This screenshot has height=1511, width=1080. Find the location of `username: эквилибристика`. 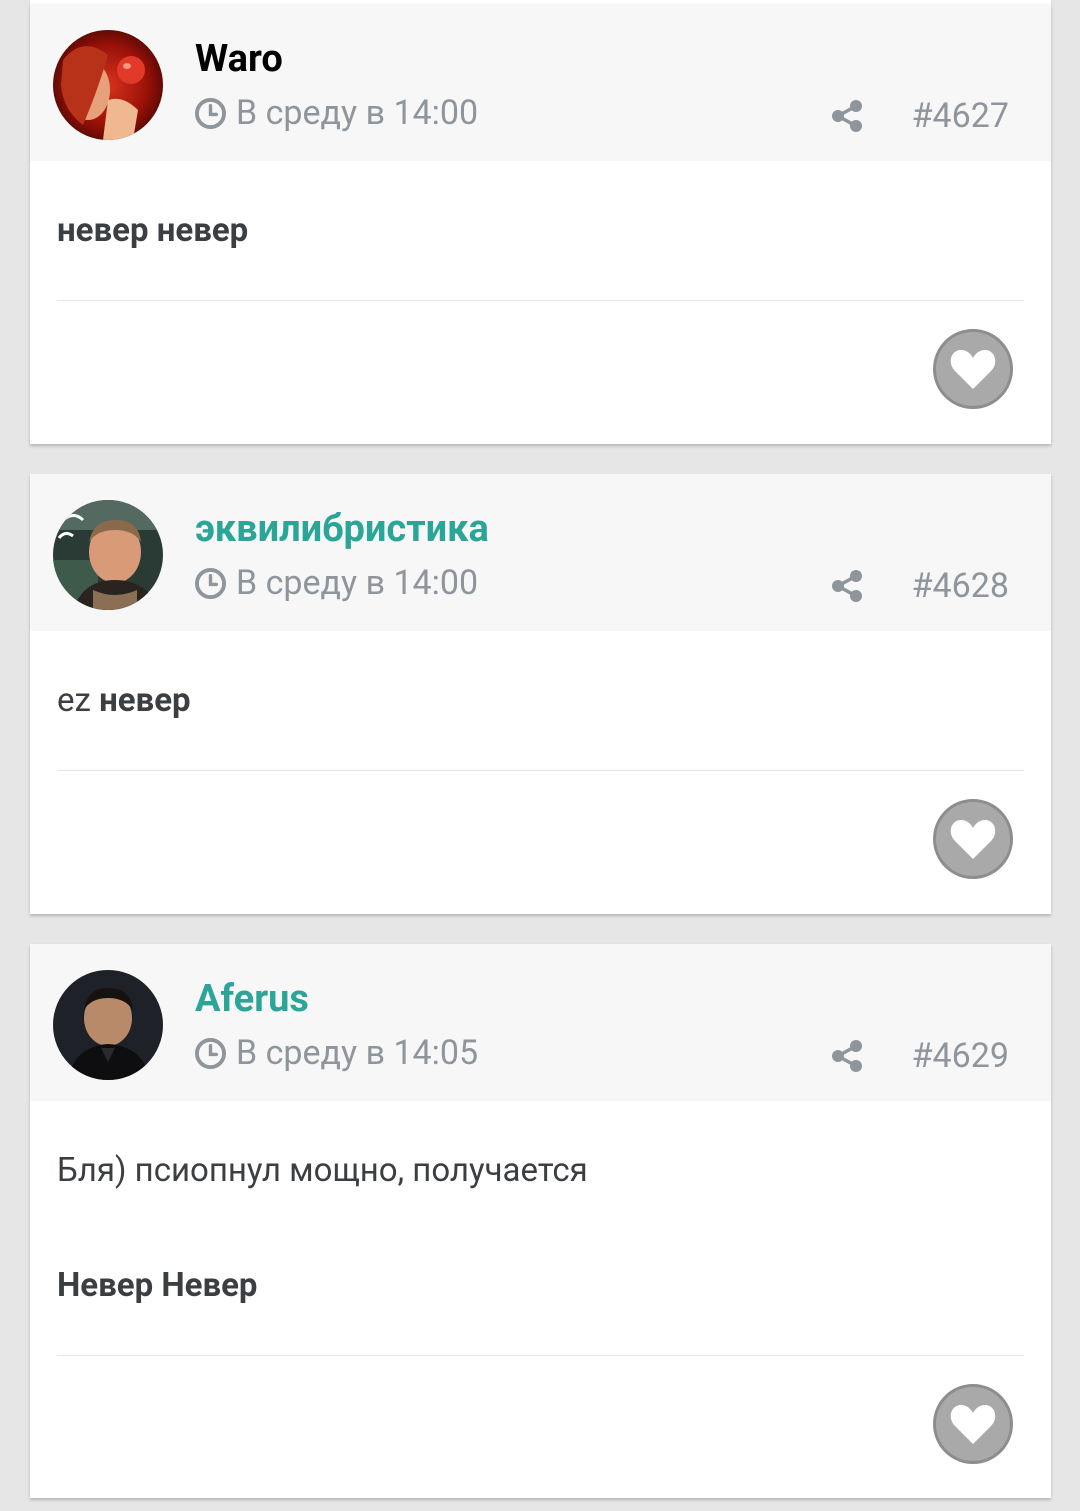

username: эквилибристика is located at coordinates (342, 529).